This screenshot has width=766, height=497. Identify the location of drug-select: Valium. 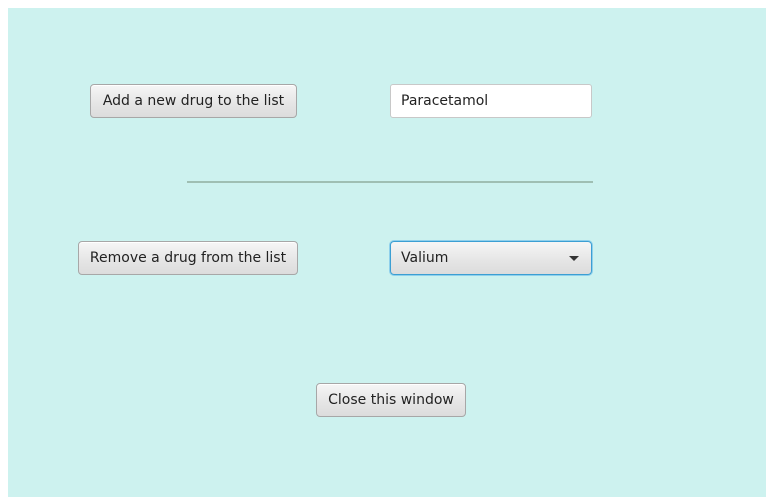
(491, 258).